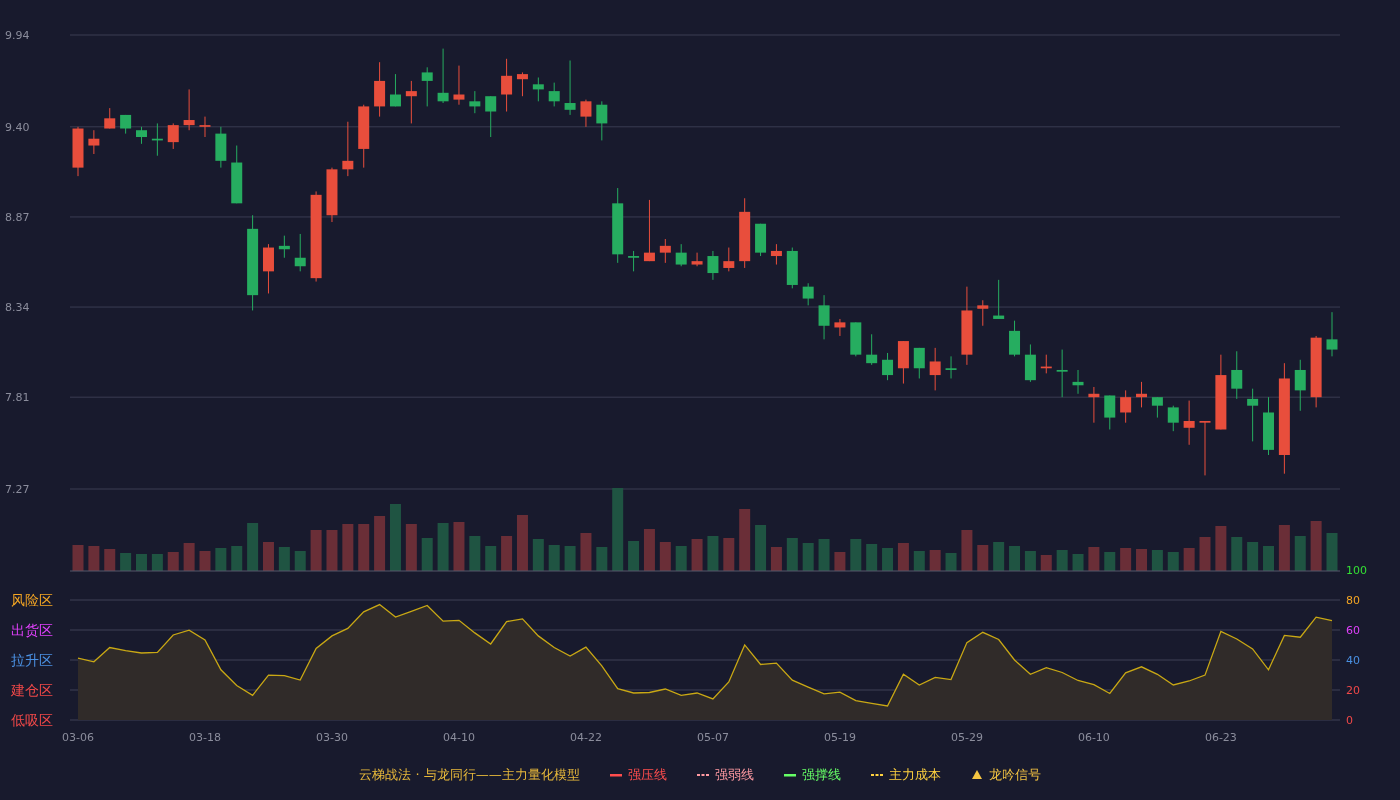  I want to click on legend-title: 云梯战法 · 与龙同行——主力量化模型, so click(469, 775).